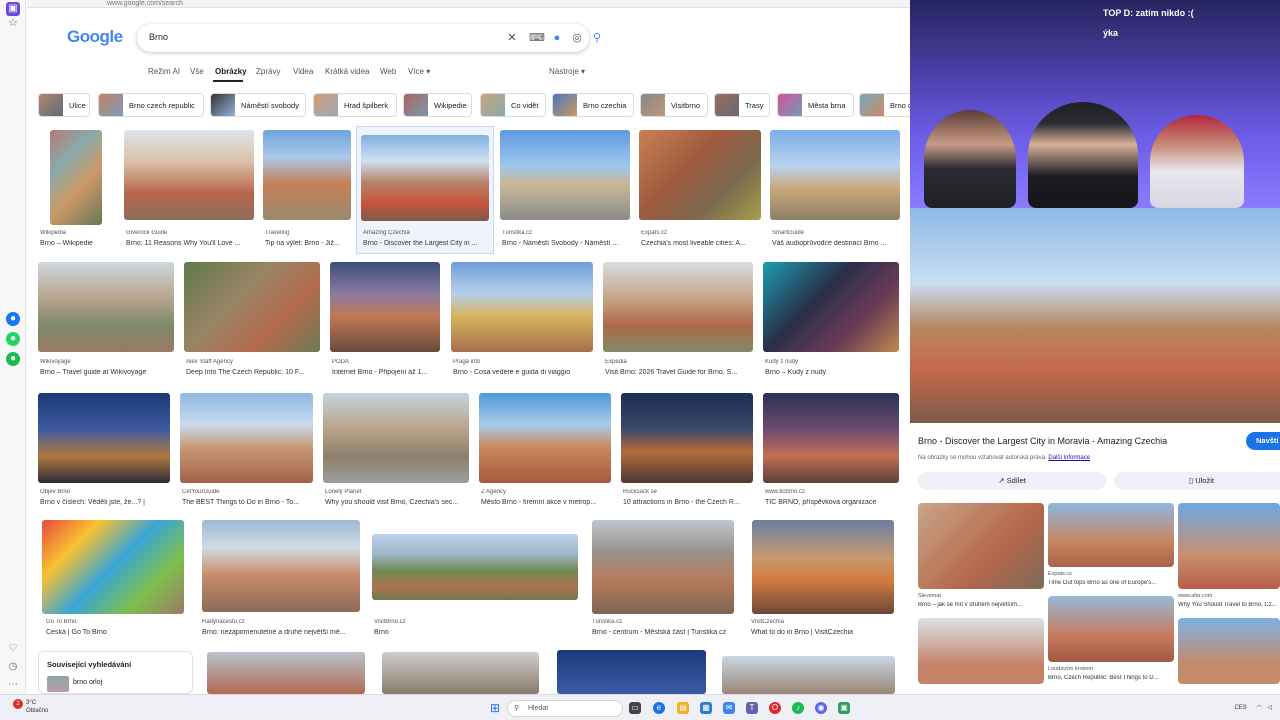  What do you see at coordinates (593, 105) in the screenshot?
I see `chip: Brno czechia` at bounding box center [593, 105].